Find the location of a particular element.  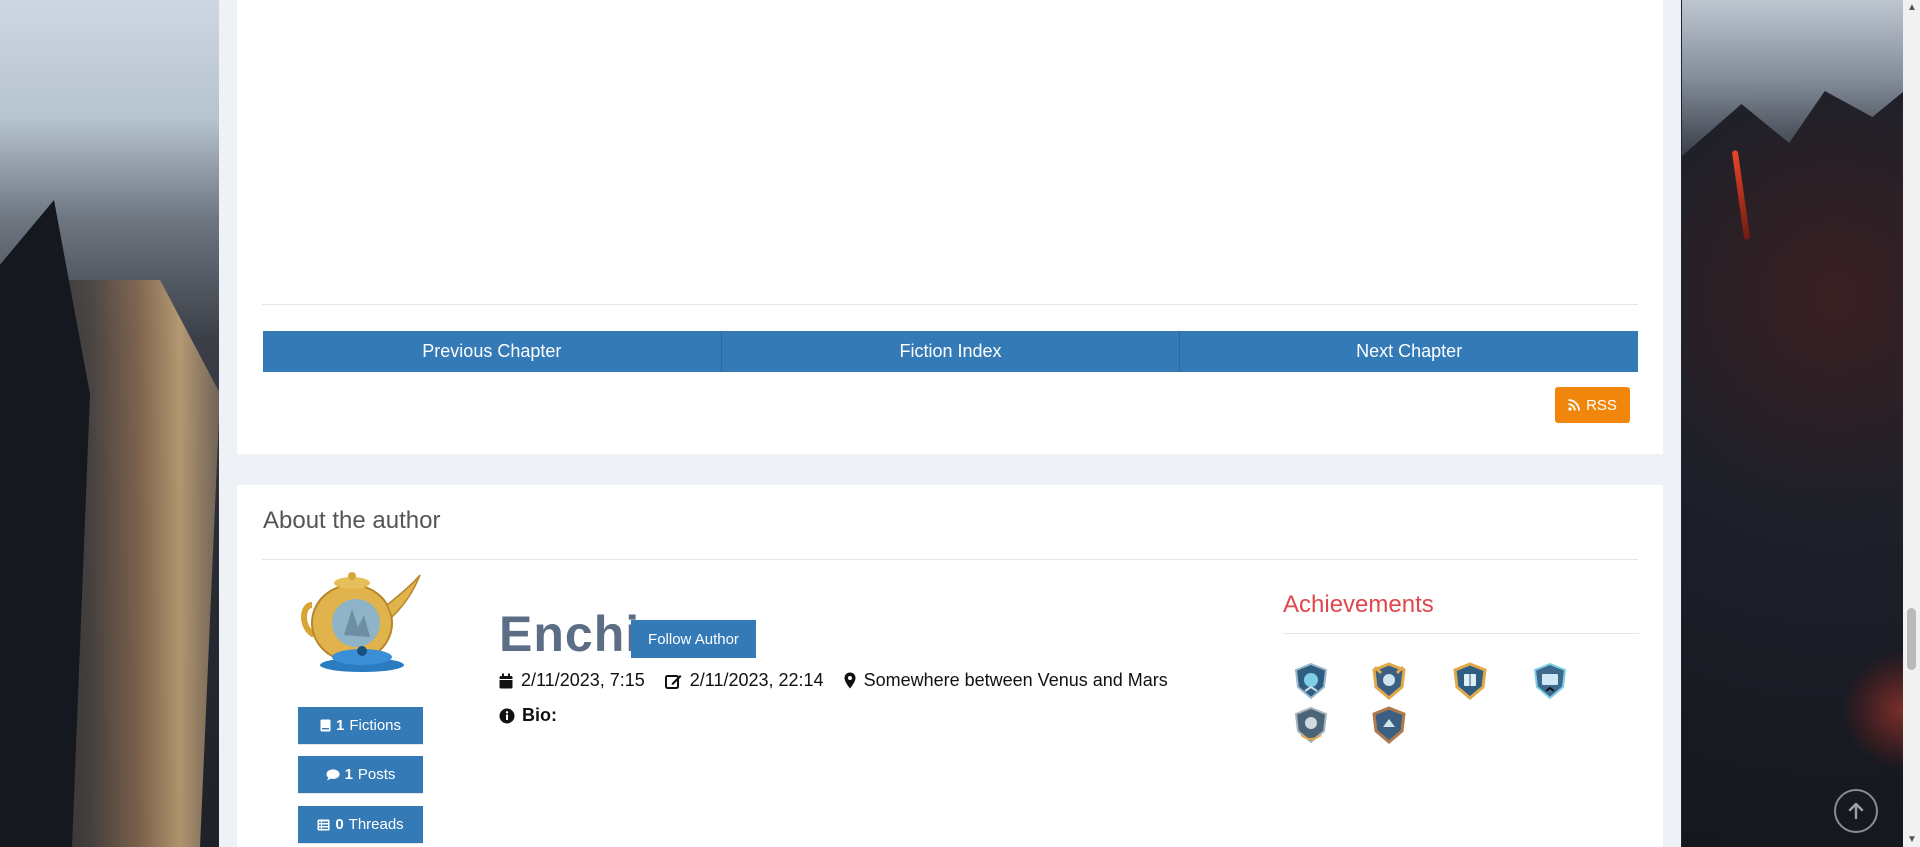

achievements-divider is located at coordinates (1461, 633).